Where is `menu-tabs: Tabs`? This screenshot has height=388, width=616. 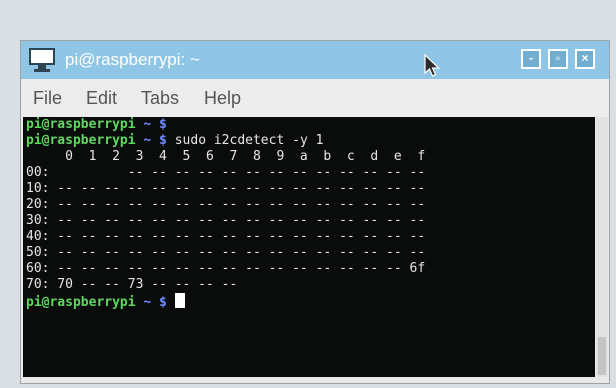
menu-tabs: Tabs is located at coordinates (160, 98).